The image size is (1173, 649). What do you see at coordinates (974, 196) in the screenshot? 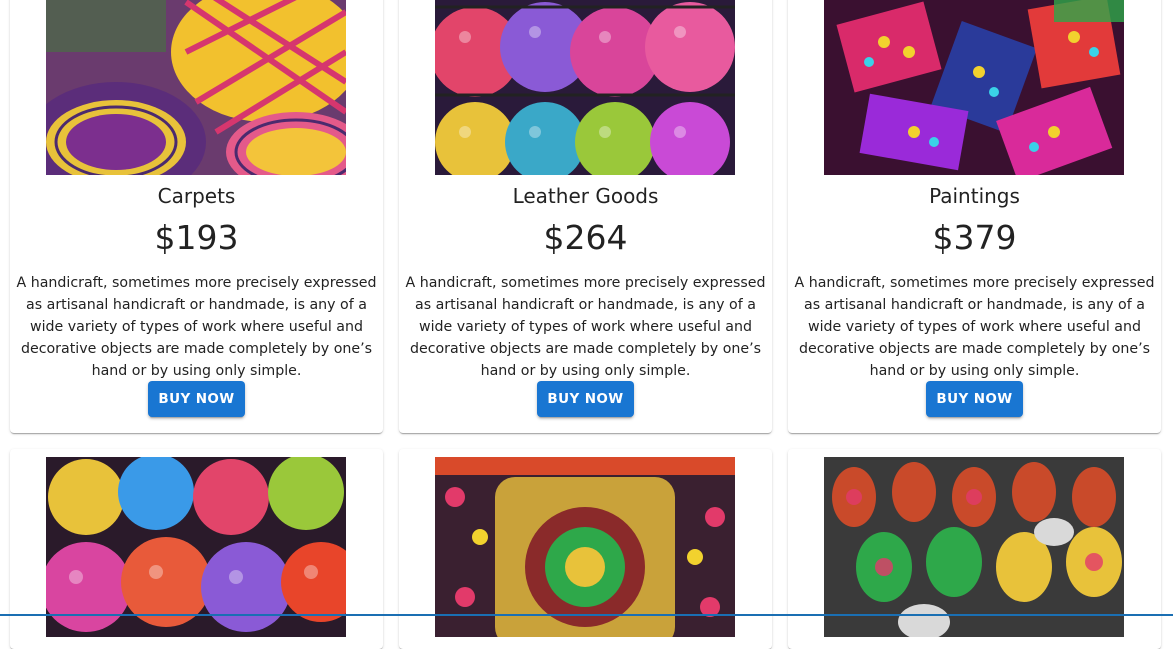
I see `product-title: Paintings` at bounding box center [974, 196].